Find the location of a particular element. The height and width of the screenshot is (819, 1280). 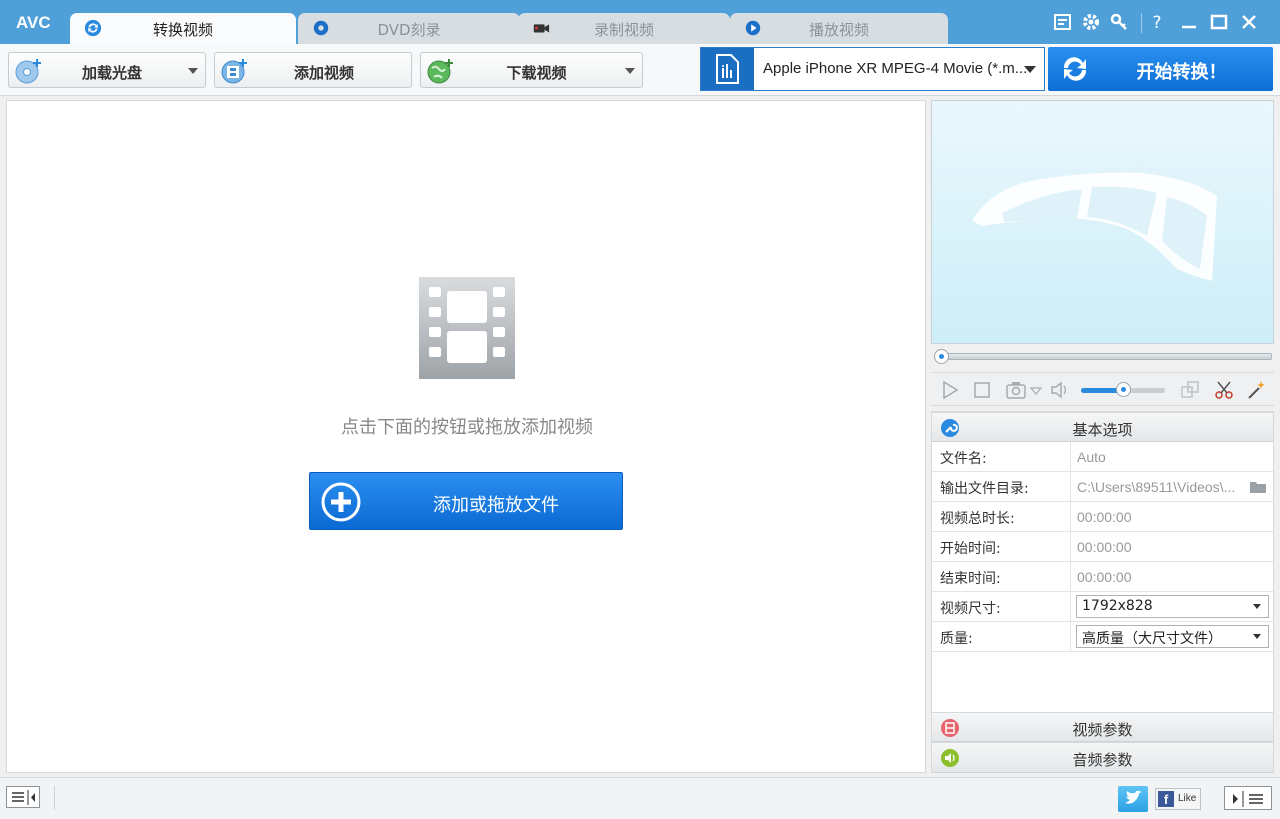

volume-handle is located at coordinates (1123, 389).